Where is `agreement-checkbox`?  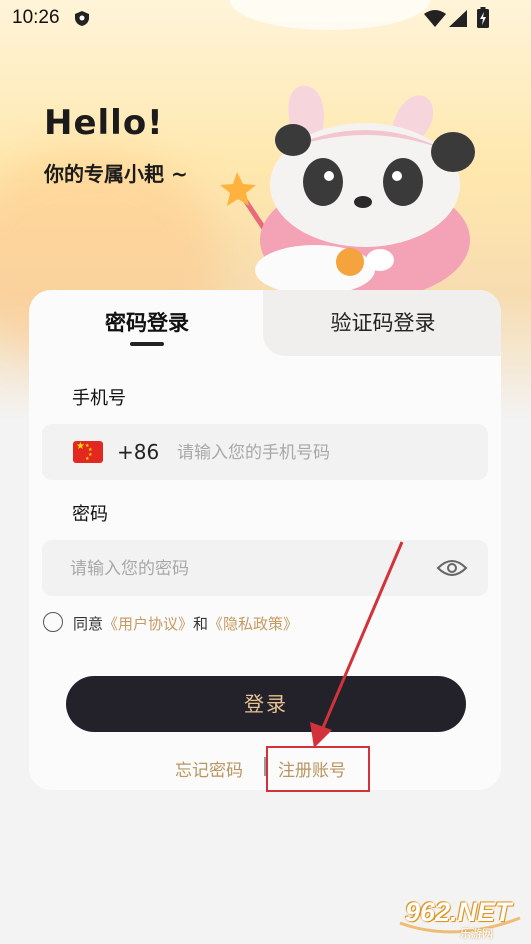
agreement-checkbox is located at coordinates (53, 622).